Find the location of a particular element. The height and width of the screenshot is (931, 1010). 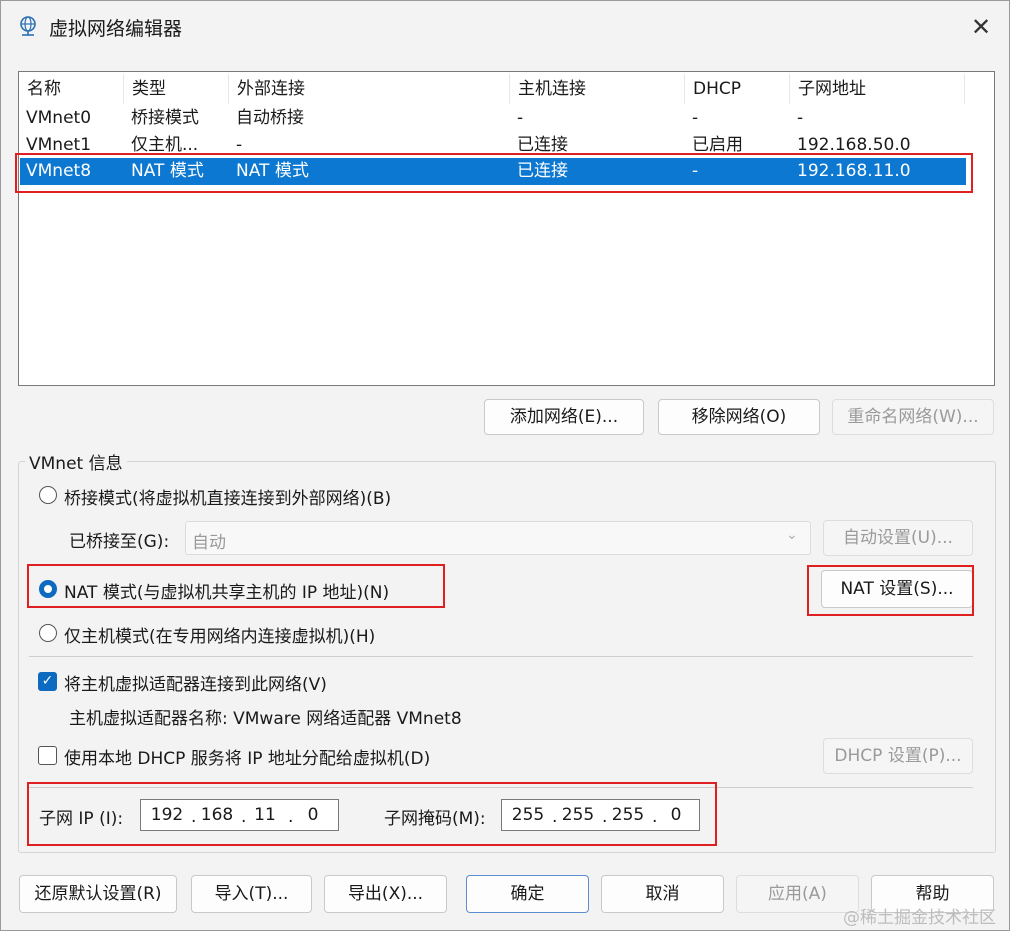

cell-external: 自动桥接 is located at coordinates (270, 118).